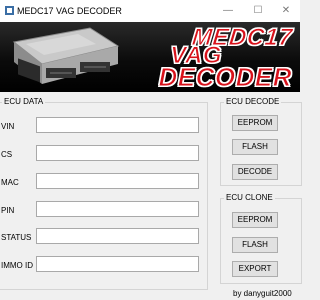  What do you see at coordinates (255, 245) in the screenshot?
I see `clone-flash-button: FLASH` at bounding box center [255, 245].